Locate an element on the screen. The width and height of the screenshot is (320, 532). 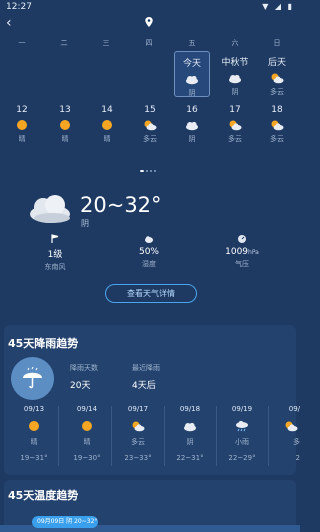
calendar-weekday-header: 一 二 三 四 五 六 日 is located at coordinates (150, 43).